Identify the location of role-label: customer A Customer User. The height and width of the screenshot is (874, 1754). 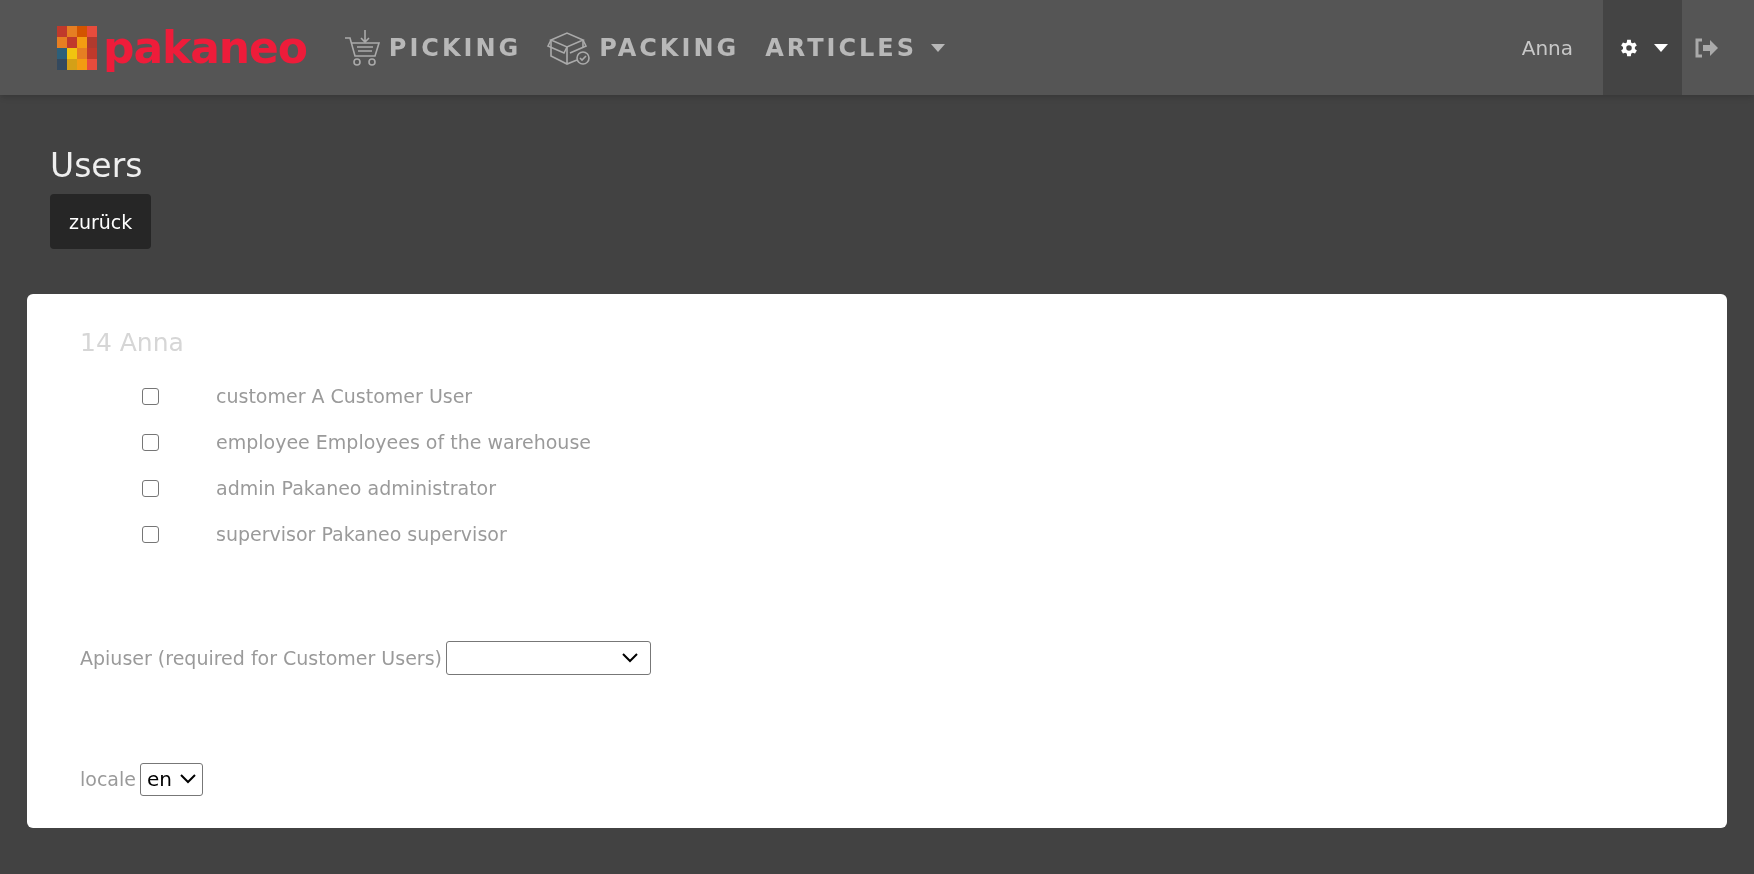
(344, 396).